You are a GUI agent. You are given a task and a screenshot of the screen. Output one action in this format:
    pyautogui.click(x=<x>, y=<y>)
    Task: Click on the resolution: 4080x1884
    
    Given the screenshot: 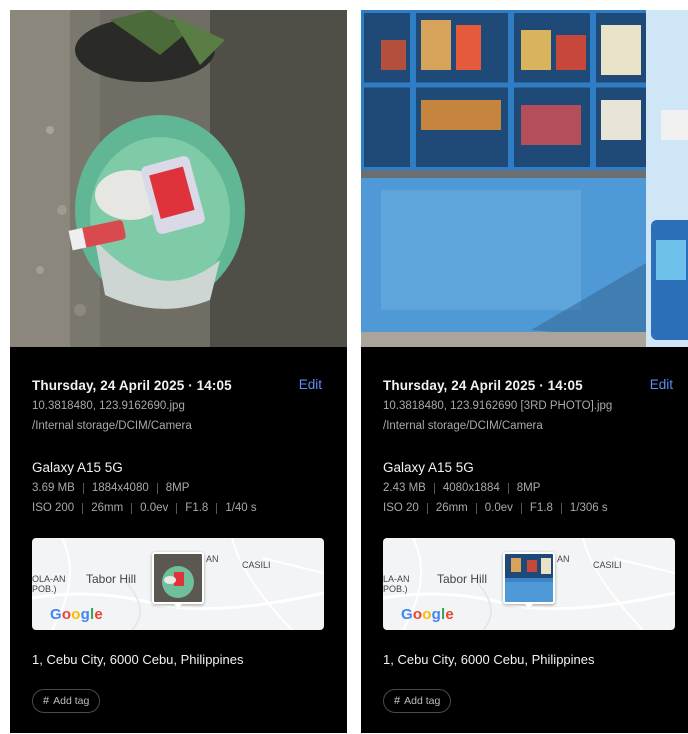 What is the action you would take?
    pyautogui.click(x=471, y=488)
    